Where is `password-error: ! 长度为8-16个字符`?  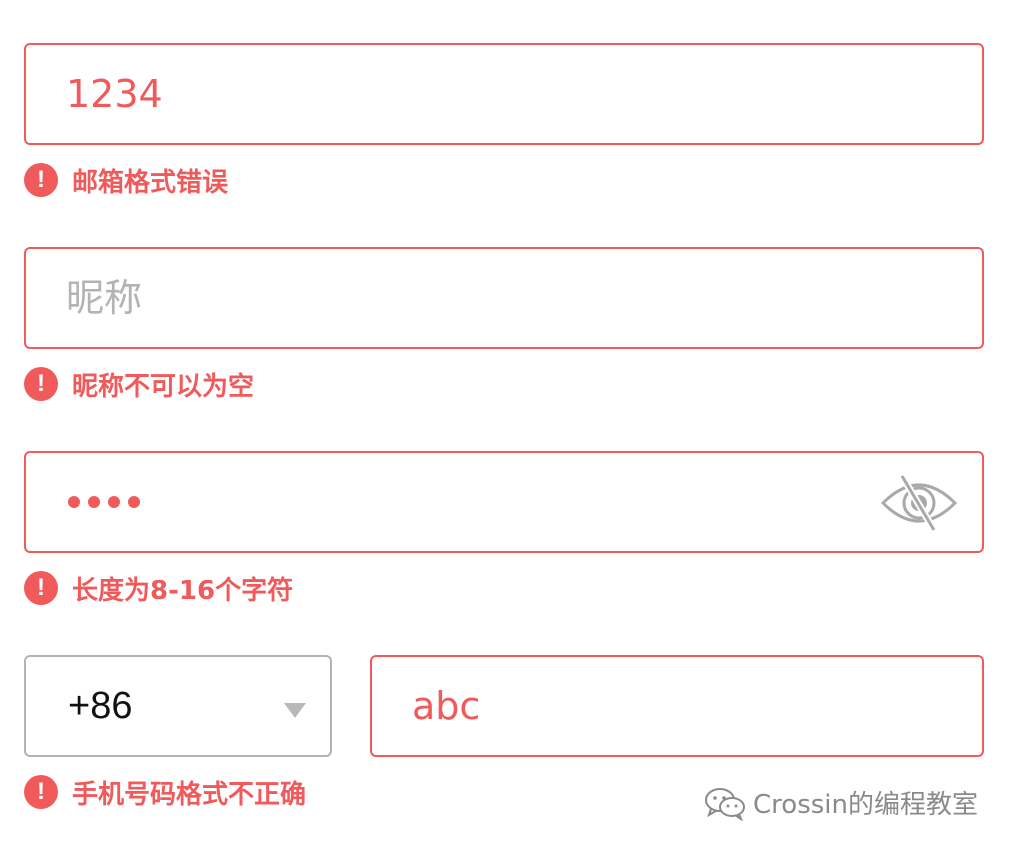
password-error: ! 长度为8-16个字符 is located at coordinates (158, 588).